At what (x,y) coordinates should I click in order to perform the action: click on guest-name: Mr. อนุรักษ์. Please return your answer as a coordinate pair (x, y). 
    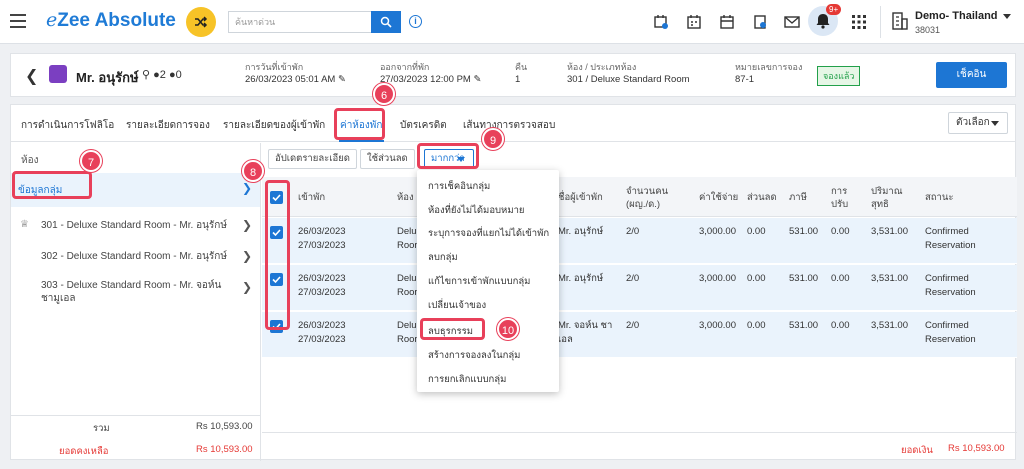
    Looking at the image, I should click on (107, 77).